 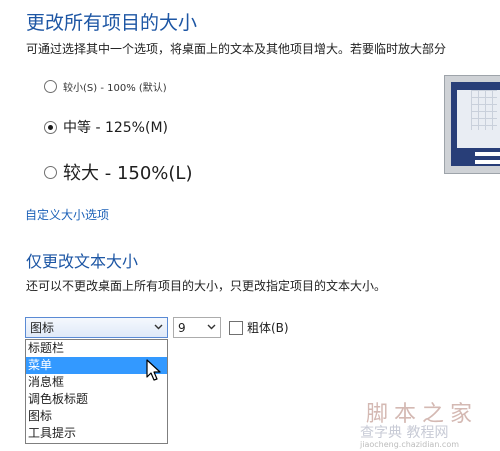 I want to click on dropdown-item-palette-title: 调色板标题, so click(x=96, y=399).